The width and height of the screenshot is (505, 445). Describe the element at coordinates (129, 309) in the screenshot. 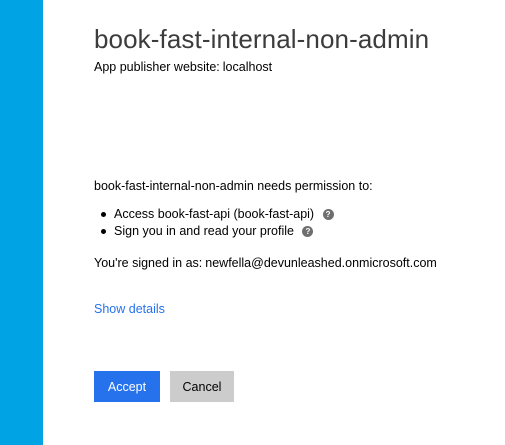

I see `show-details-link: Show details` at that location.